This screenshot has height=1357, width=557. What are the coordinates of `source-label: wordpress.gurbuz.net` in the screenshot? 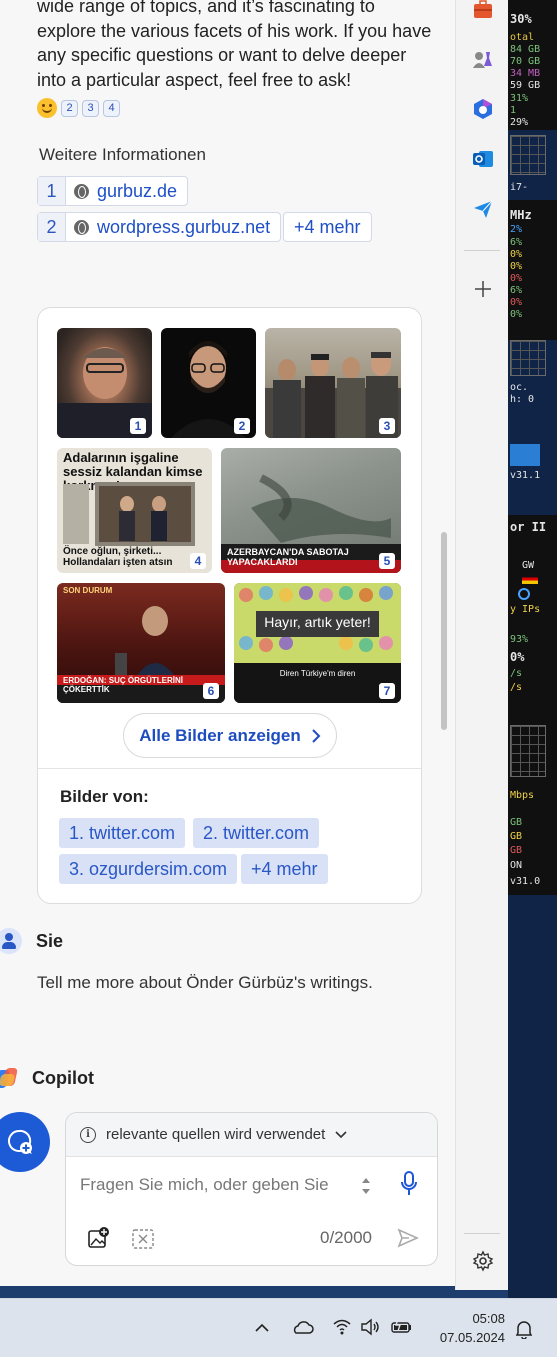 It's located at (184, 226).